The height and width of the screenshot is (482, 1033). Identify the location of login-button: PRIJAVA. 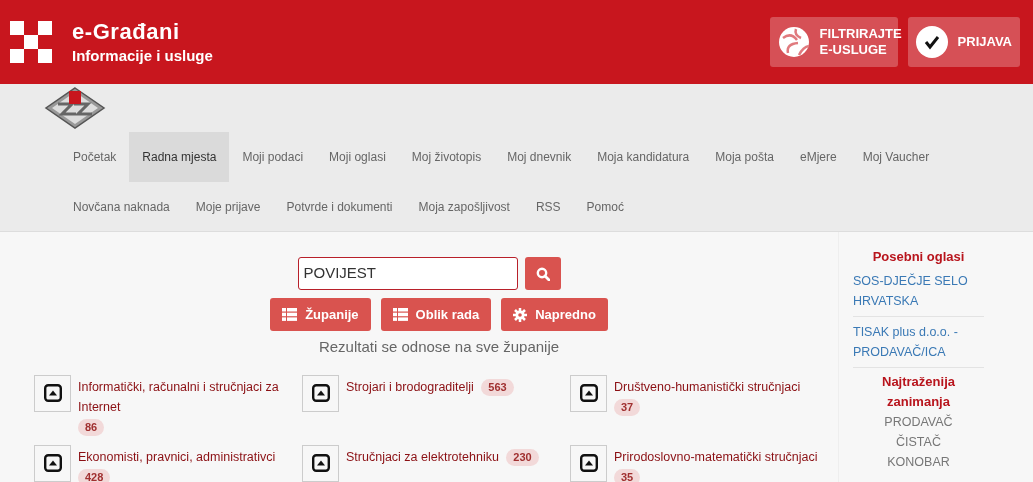
(963, 42).